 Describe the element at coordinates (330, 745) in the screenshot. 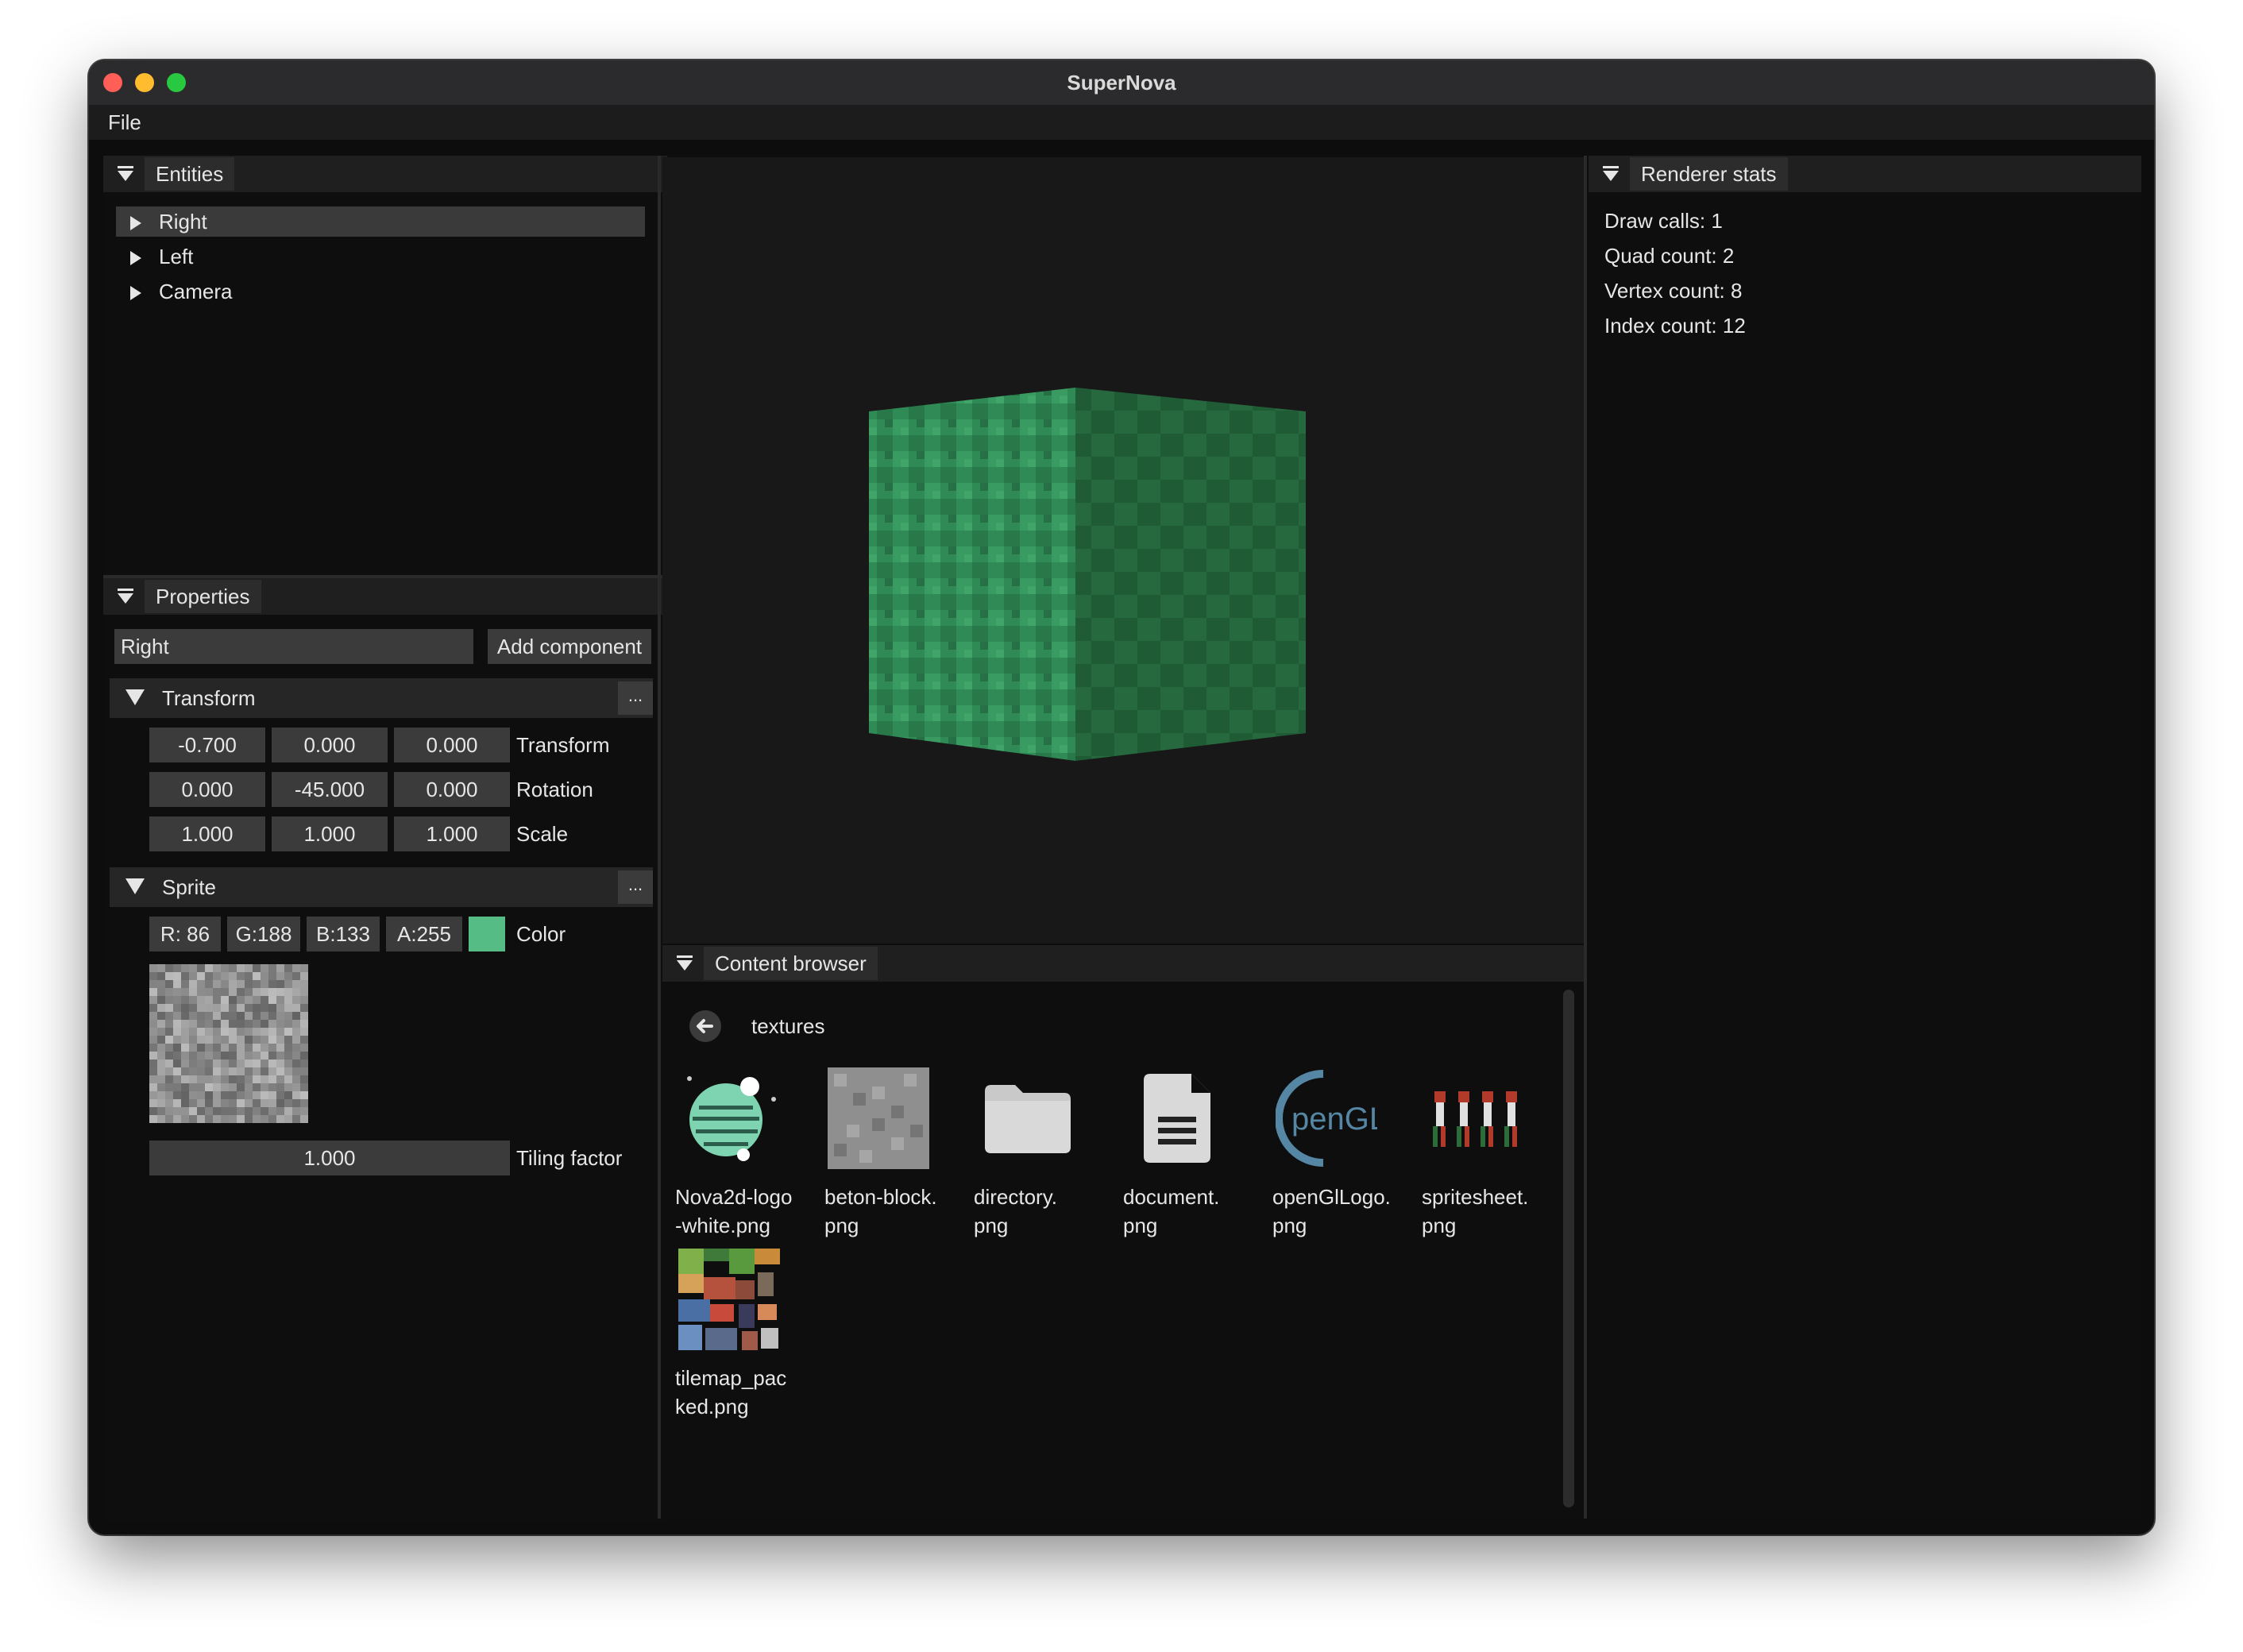

I see `transform-y: 0.000` at that location.